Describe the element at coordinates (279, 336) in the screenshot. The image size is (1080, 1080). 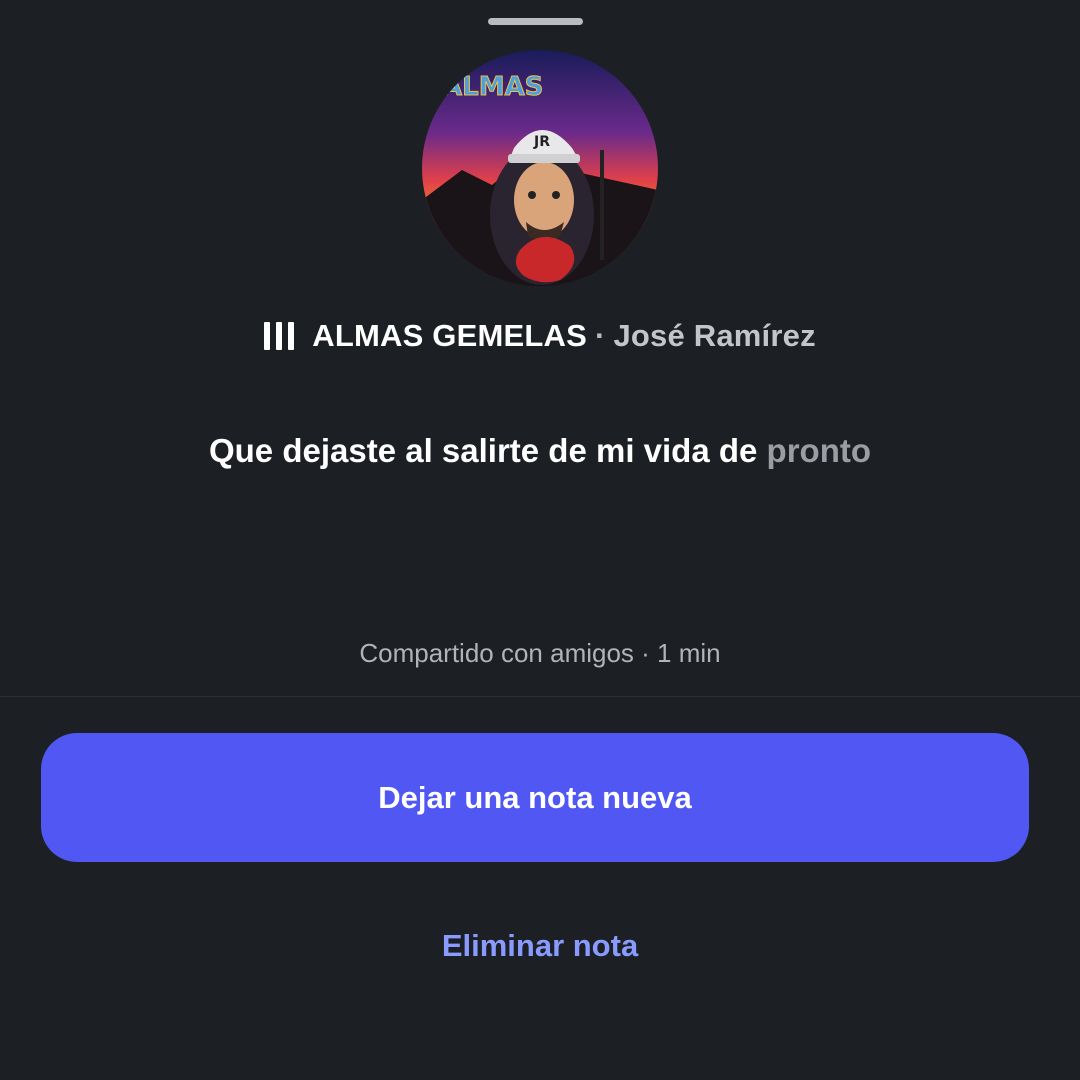
I see `equalizer-bars-icon` at that location.